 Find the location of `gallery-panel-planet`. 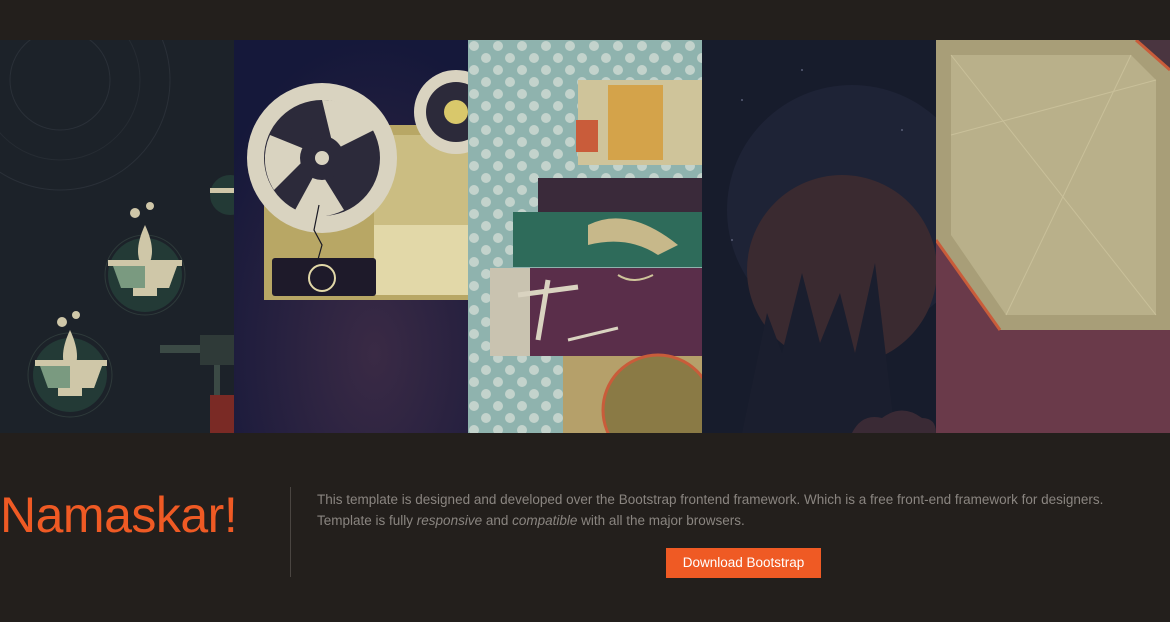

gallery-panel-planet is located at coordinates (819, 236).